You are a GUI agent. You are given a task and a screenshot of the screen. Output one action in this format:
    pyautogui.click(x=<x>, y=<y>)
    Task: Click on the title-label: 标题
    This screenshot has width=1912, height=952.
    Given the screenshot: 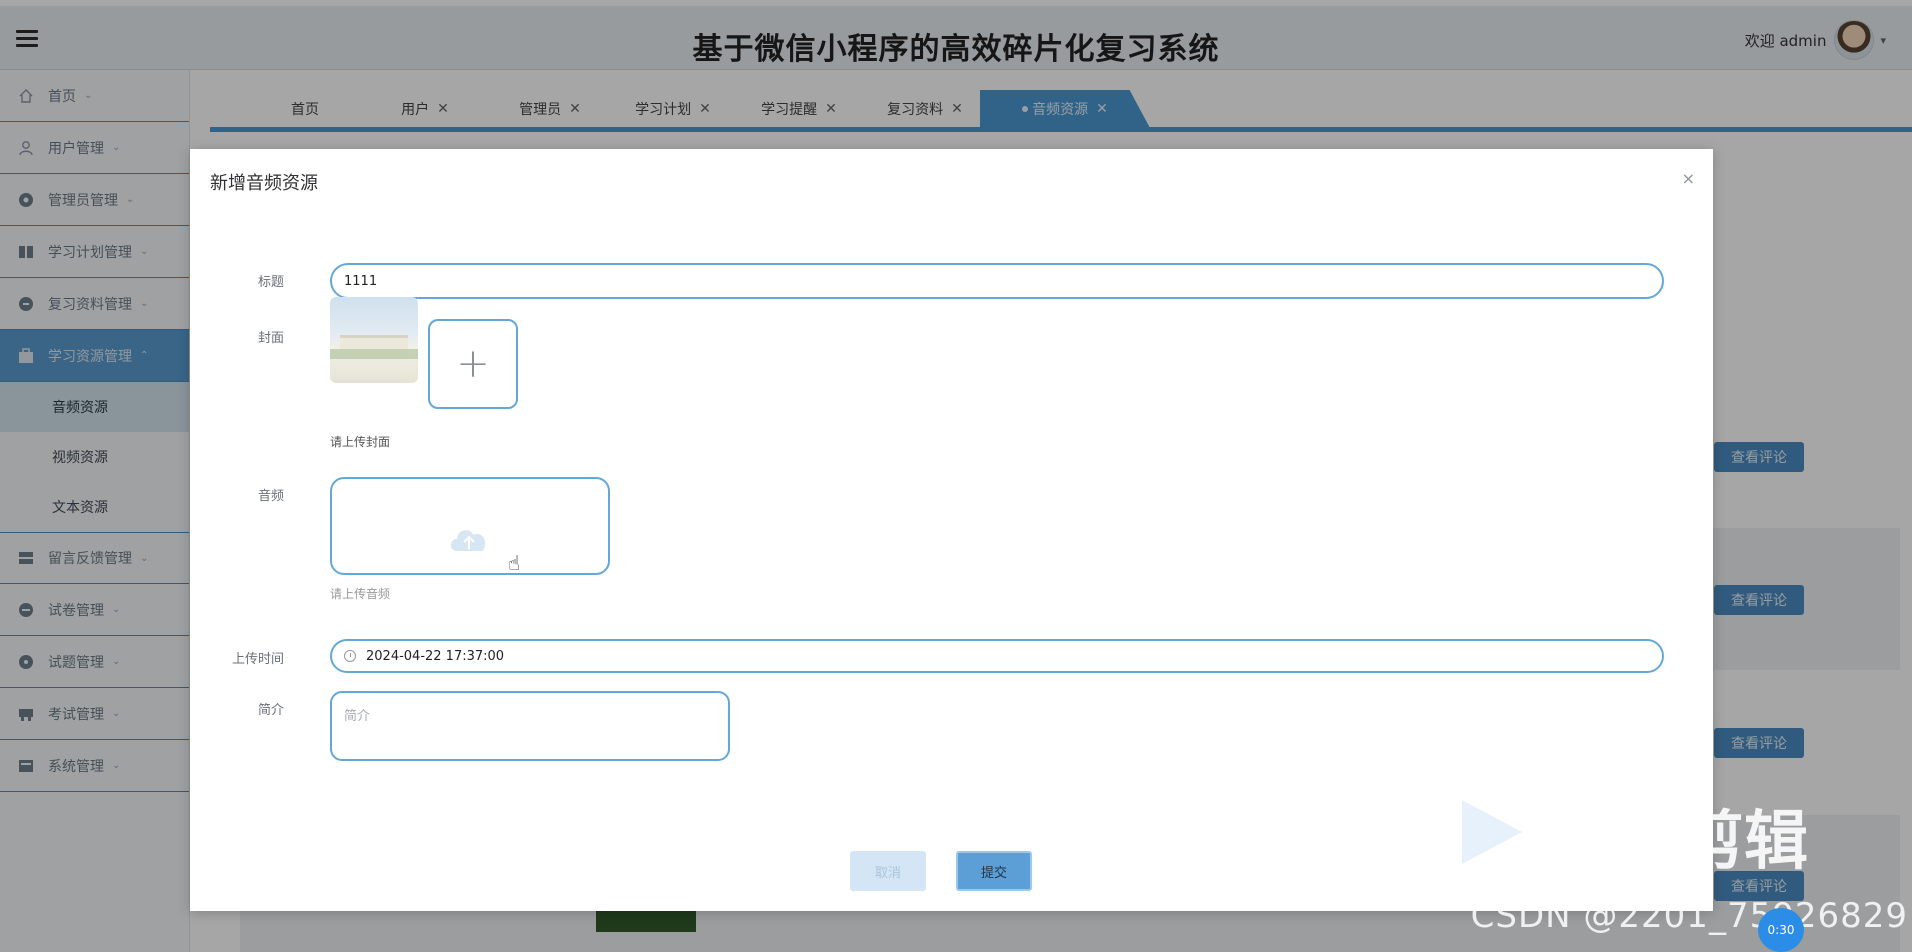 What is the action you would take?
    pyautogui.click(x=270, y=282)
    